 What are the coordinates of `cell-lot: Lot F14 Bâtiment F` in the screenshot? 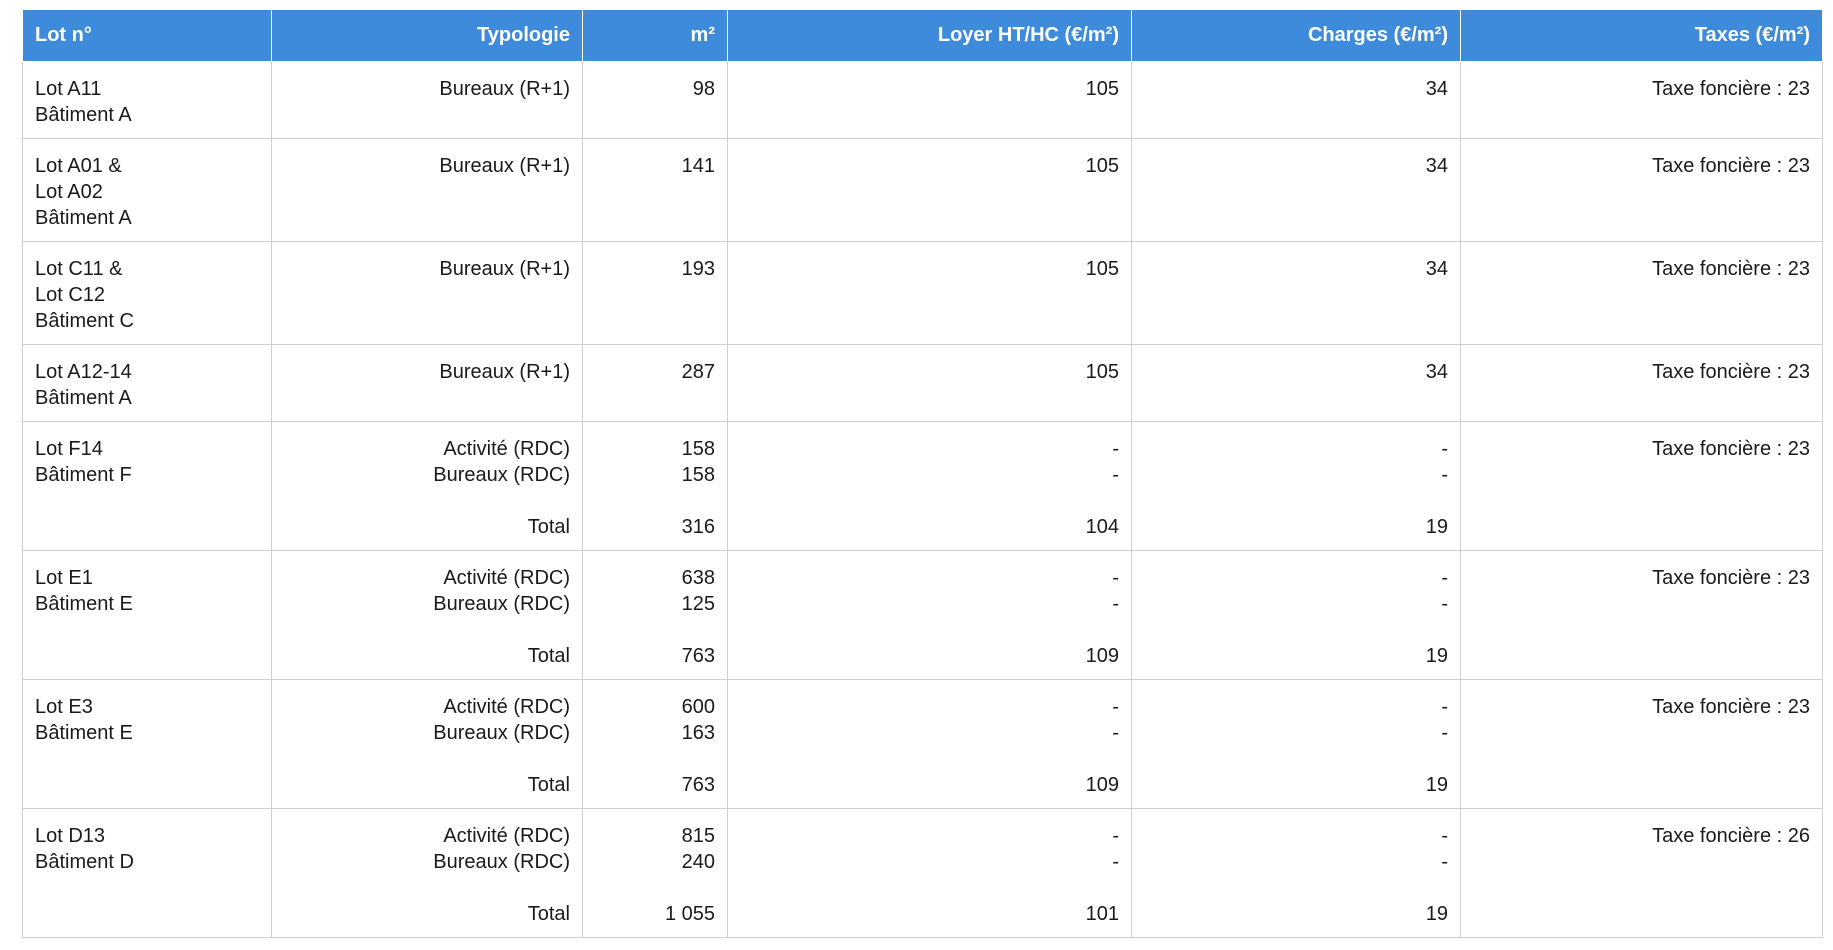 It's located at (147, 486).